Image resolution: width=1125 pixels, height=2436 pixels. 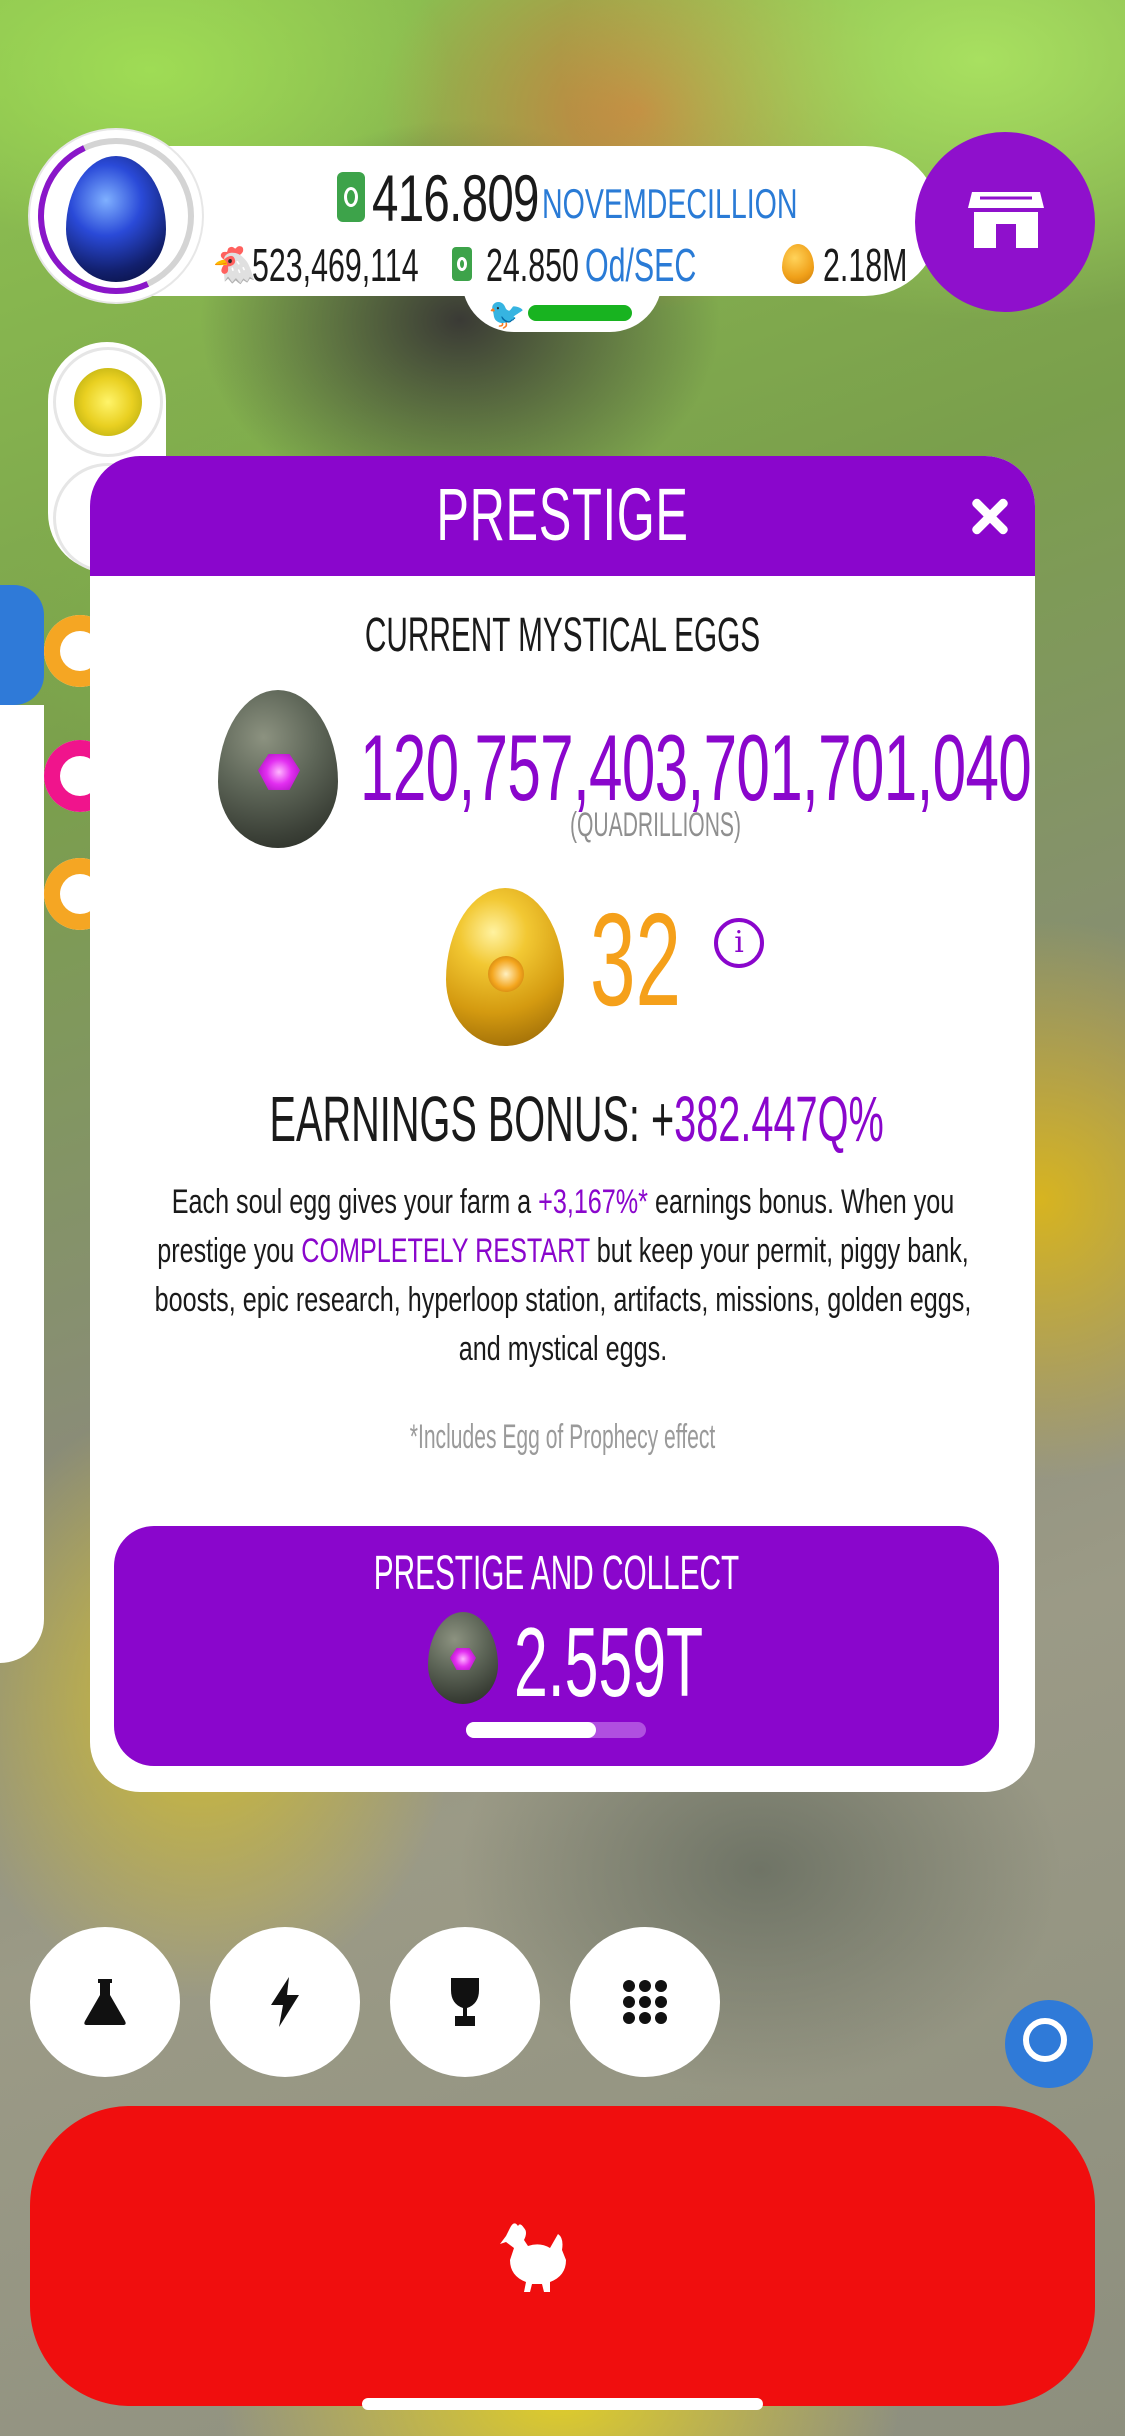 I want to click on golden-egg-count: 2.18M, so click(x=865, y=265).